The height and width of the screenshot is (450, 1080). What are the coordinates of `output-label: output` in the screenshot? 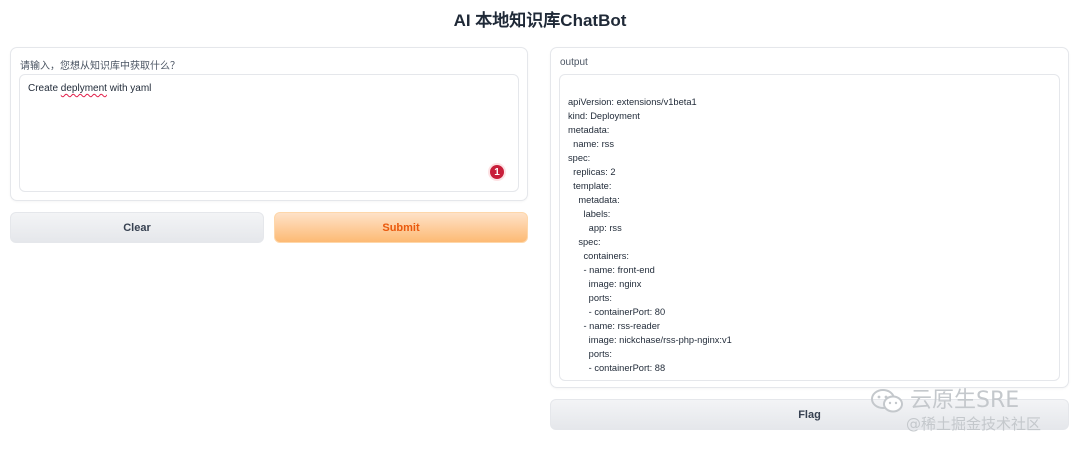 It's located at (574, 62).